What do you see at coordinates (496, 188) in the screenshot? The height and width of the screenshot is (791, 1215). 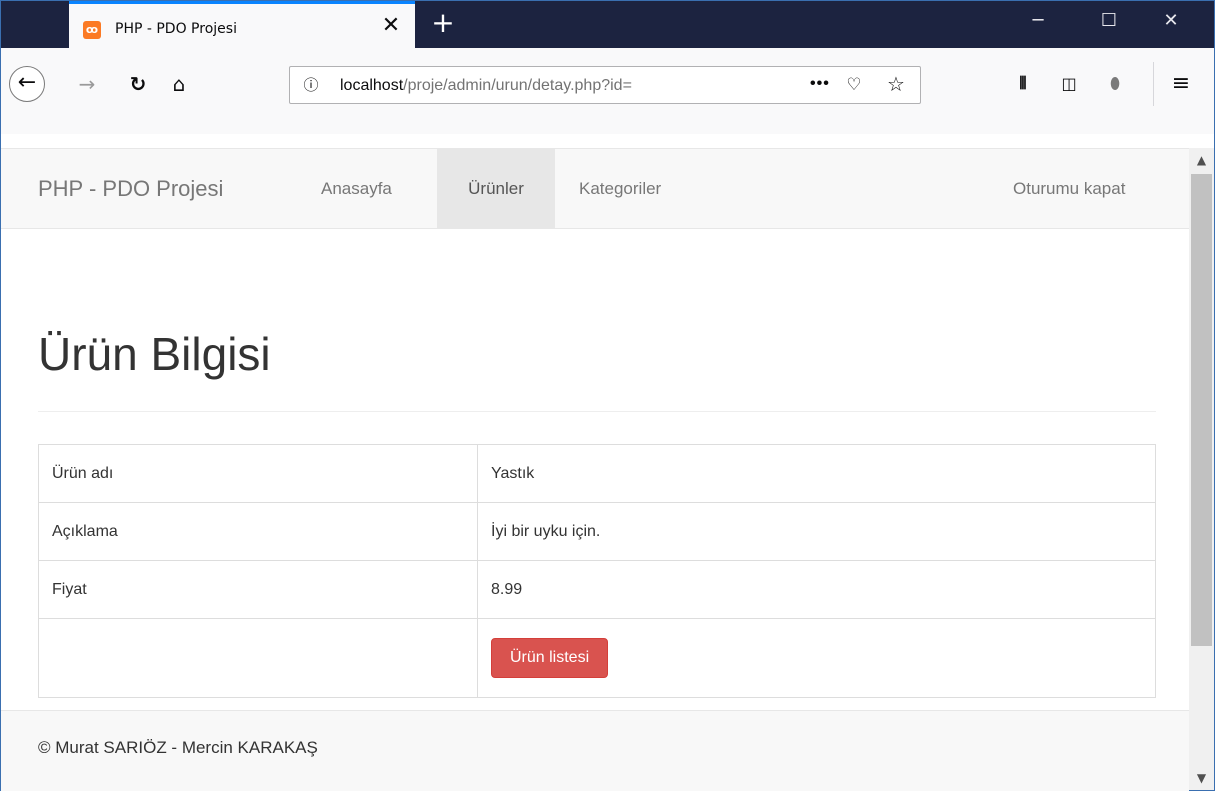 I see `nav-item-products: Ürünler` at bounding box center [496, 188].